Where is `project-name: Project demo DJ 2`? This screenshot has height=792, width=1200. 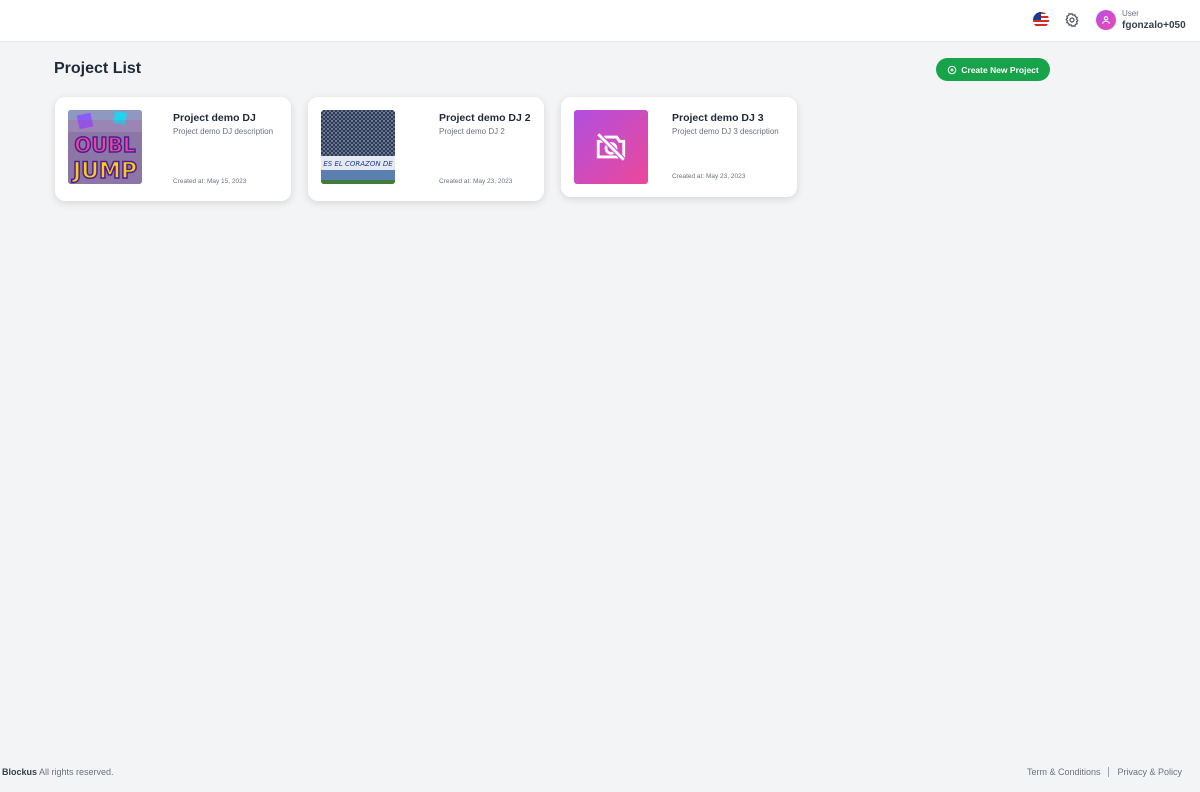 project-name: Project demo DJ 2 is located at coordinates (485, 118).